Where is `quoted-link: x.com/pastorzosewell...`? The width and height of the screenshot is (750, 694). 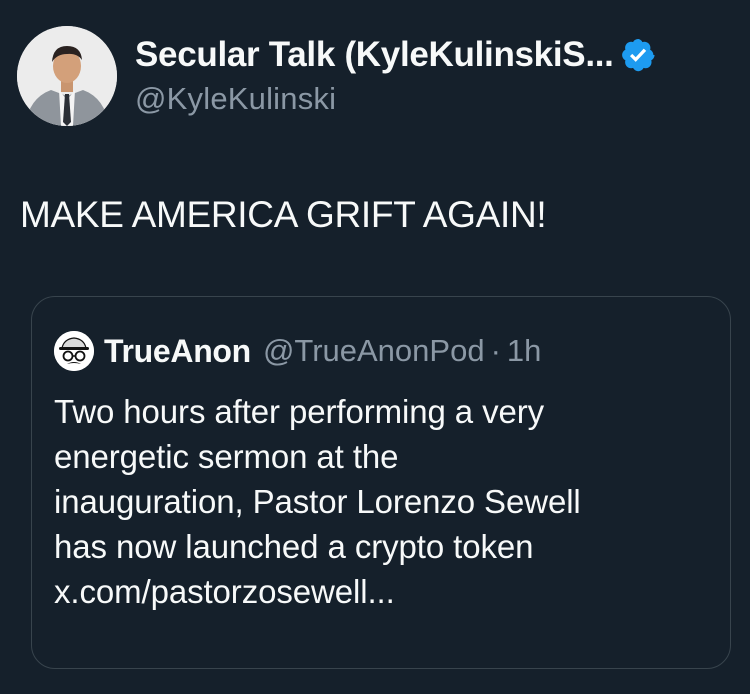 quoted-link: x.com/pastorzosewell... is located at coordinates (384, 591).